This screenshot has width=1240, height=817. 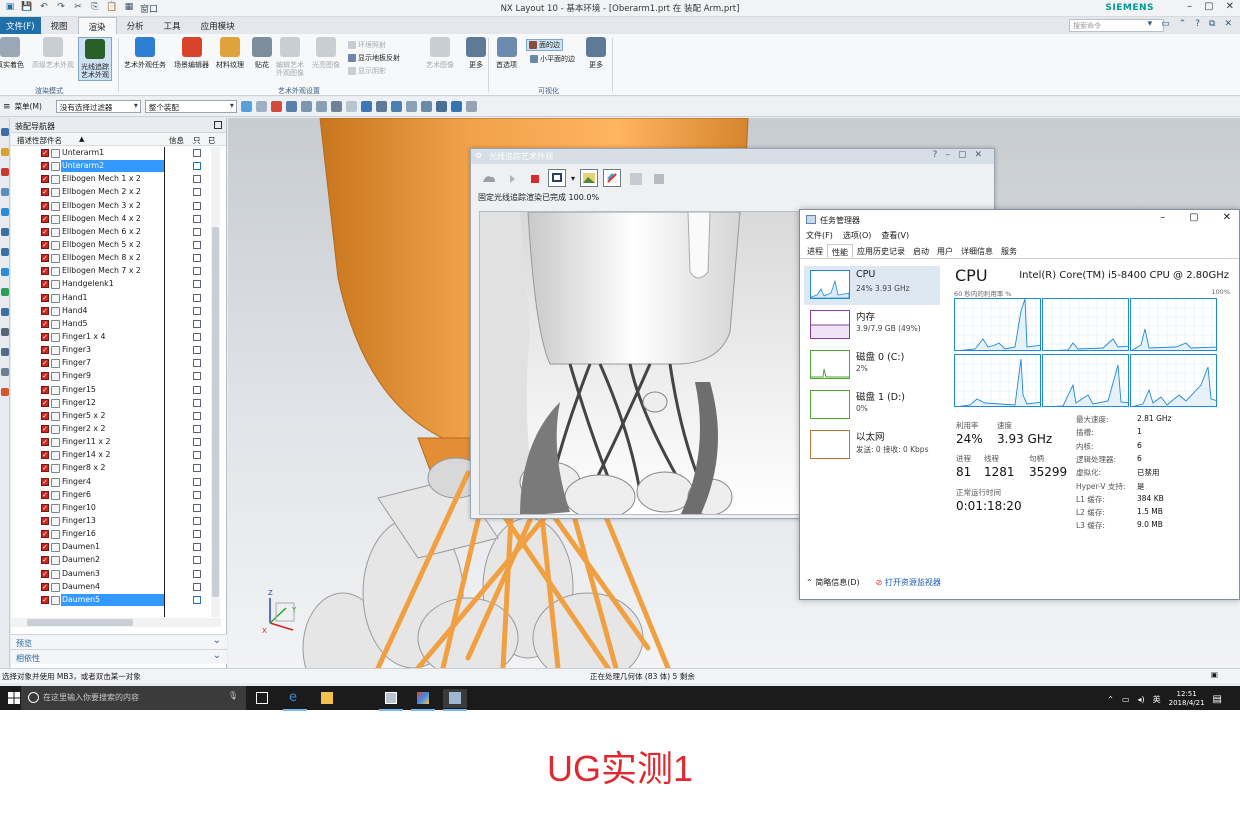 What do you see at coordinates (732, 156) in the screenshot?
I see `raytrace-title-bar: ⚙ 光线追踪艺术外观 ?–▢✕` at bounding box center [732, 156].